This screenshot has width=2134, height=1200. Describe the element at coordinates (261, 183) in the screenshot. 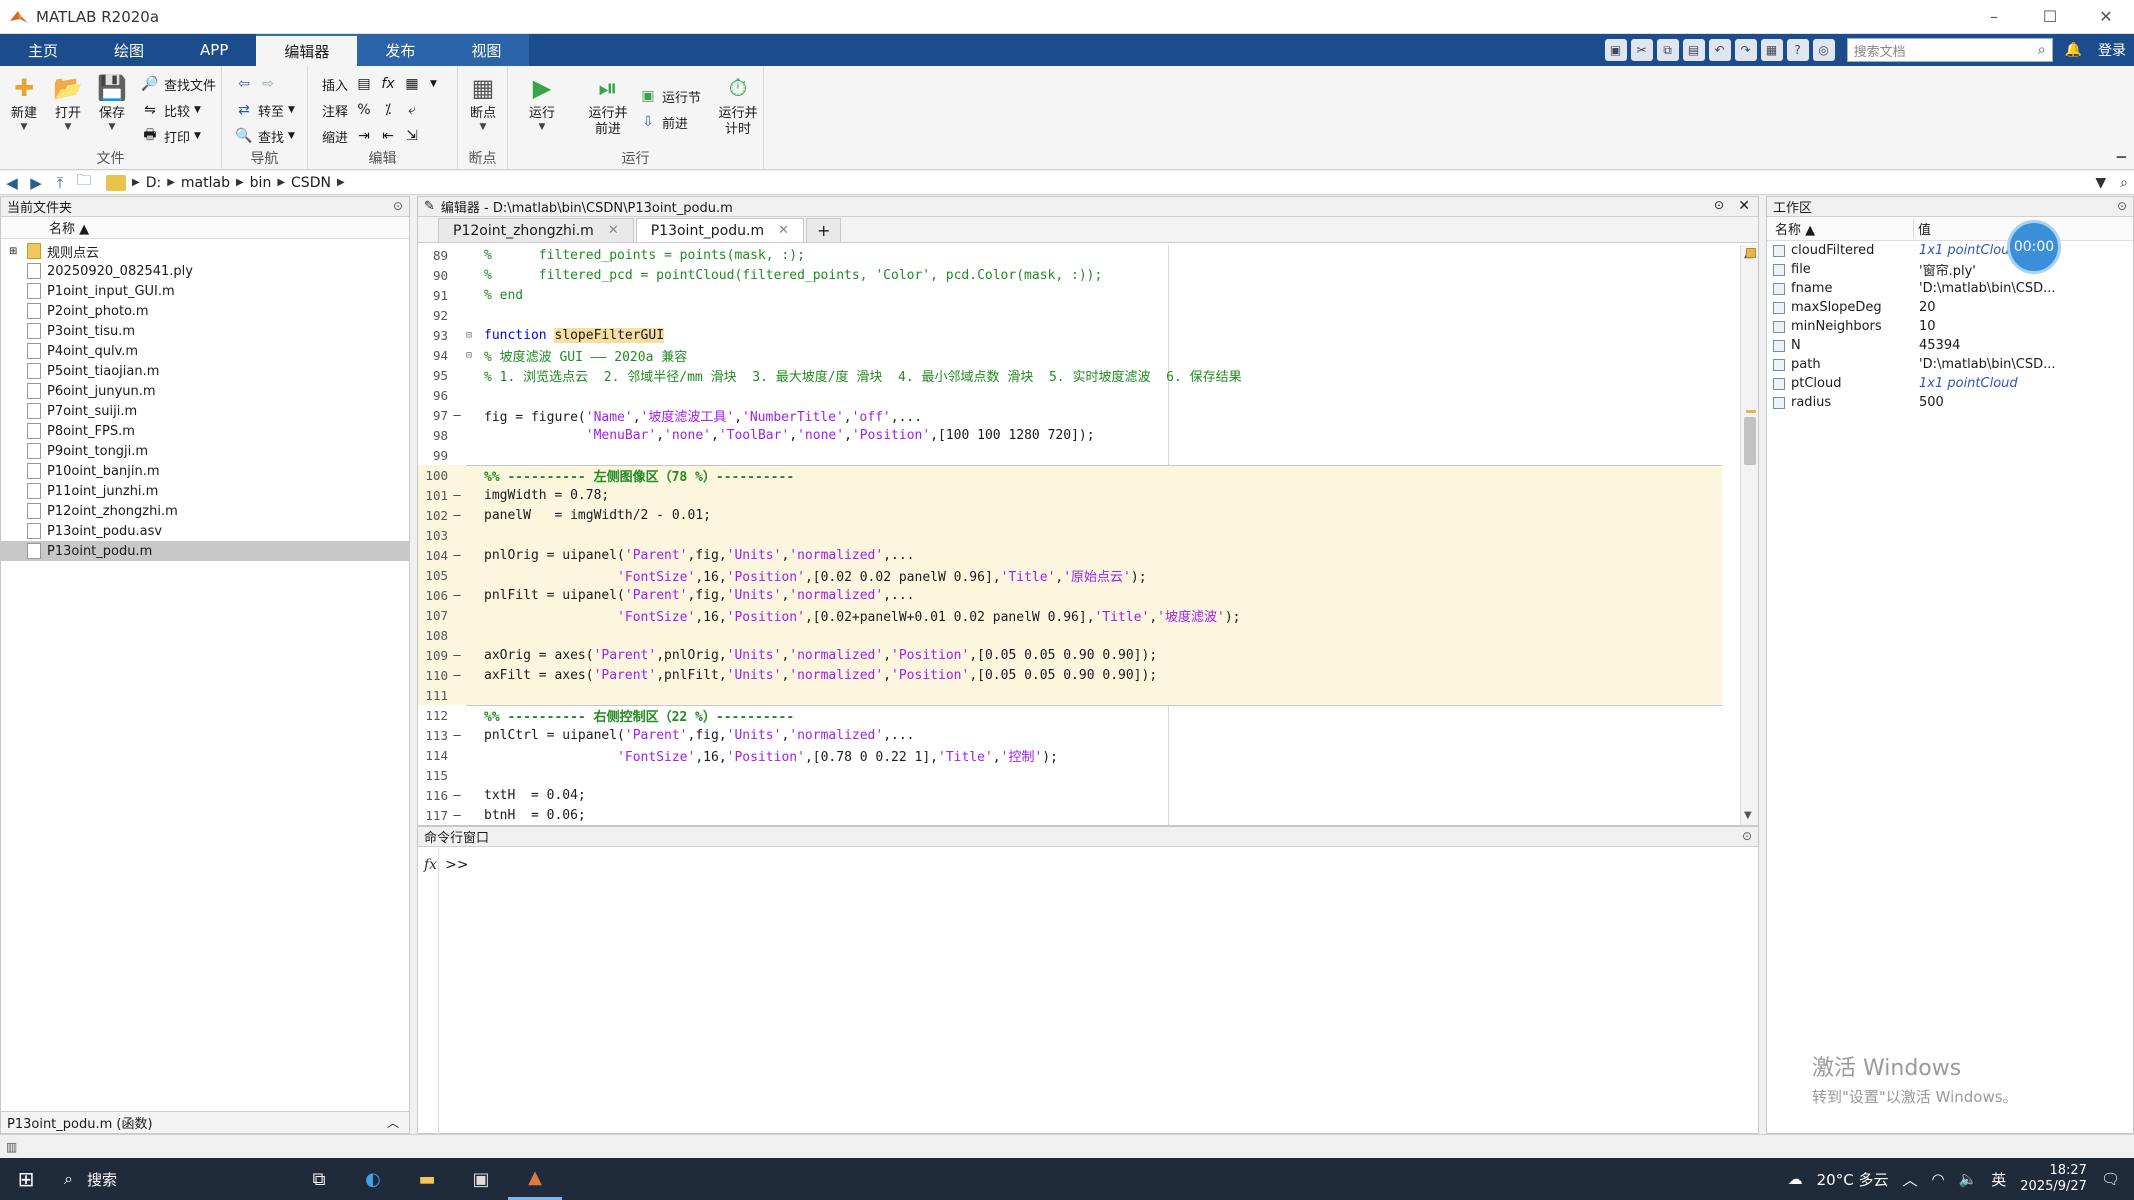

I see `crumb-bin: bin` at that location.